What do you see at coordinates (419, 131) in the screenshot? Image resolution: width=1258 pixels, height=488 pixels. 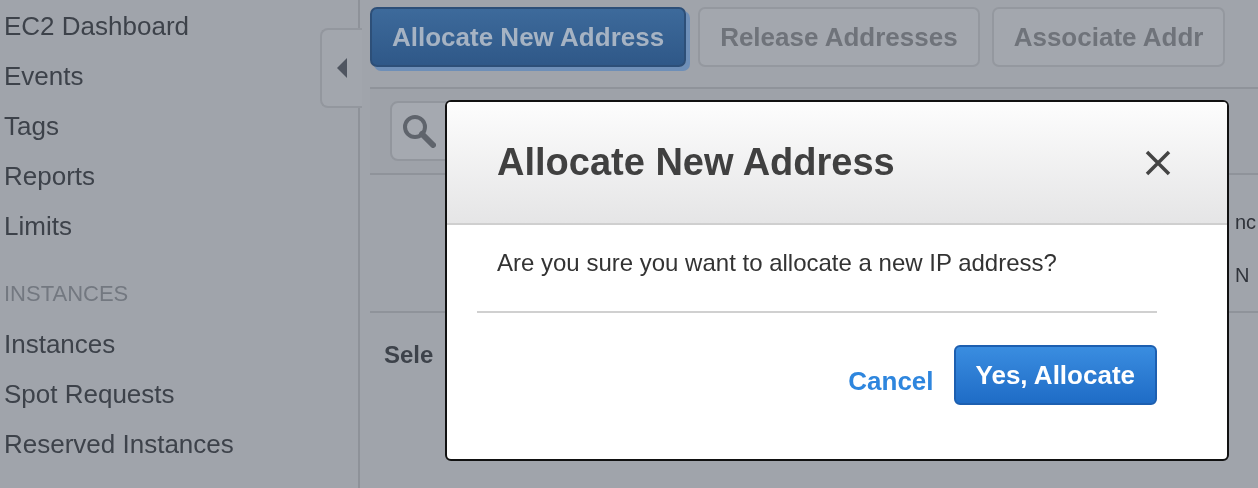 I see `search-icon` at bounding box center [419, 131].